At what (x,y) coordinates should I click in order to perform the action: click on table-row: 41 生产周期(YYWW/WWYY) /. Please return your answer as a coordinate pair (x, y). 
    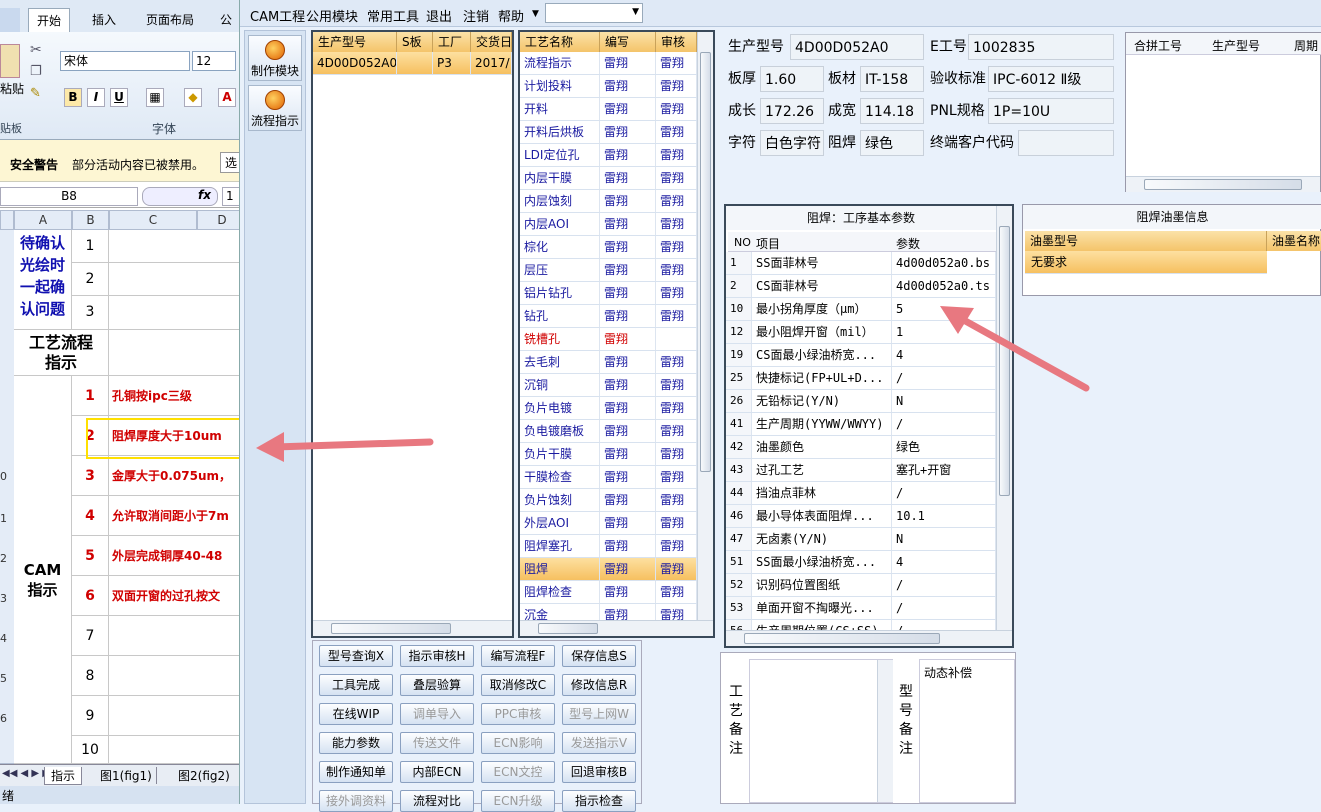
    Looking at the image, I should click on (861, 424).